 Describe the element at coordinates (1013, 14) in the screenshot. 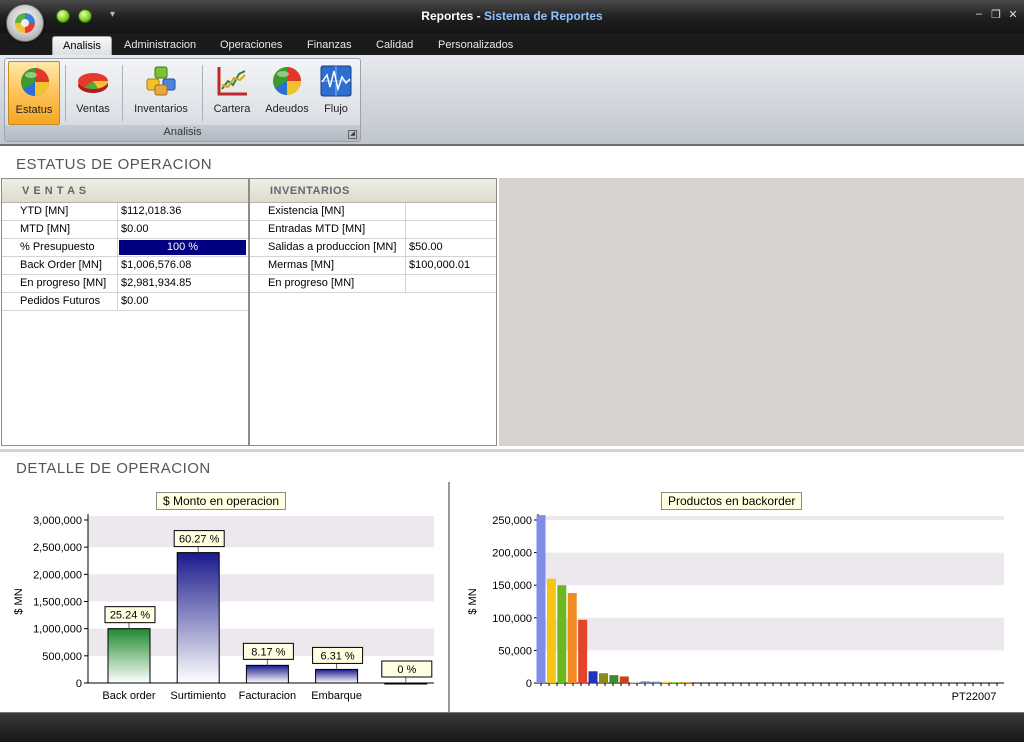

I see `close-button: ✕` at that location.